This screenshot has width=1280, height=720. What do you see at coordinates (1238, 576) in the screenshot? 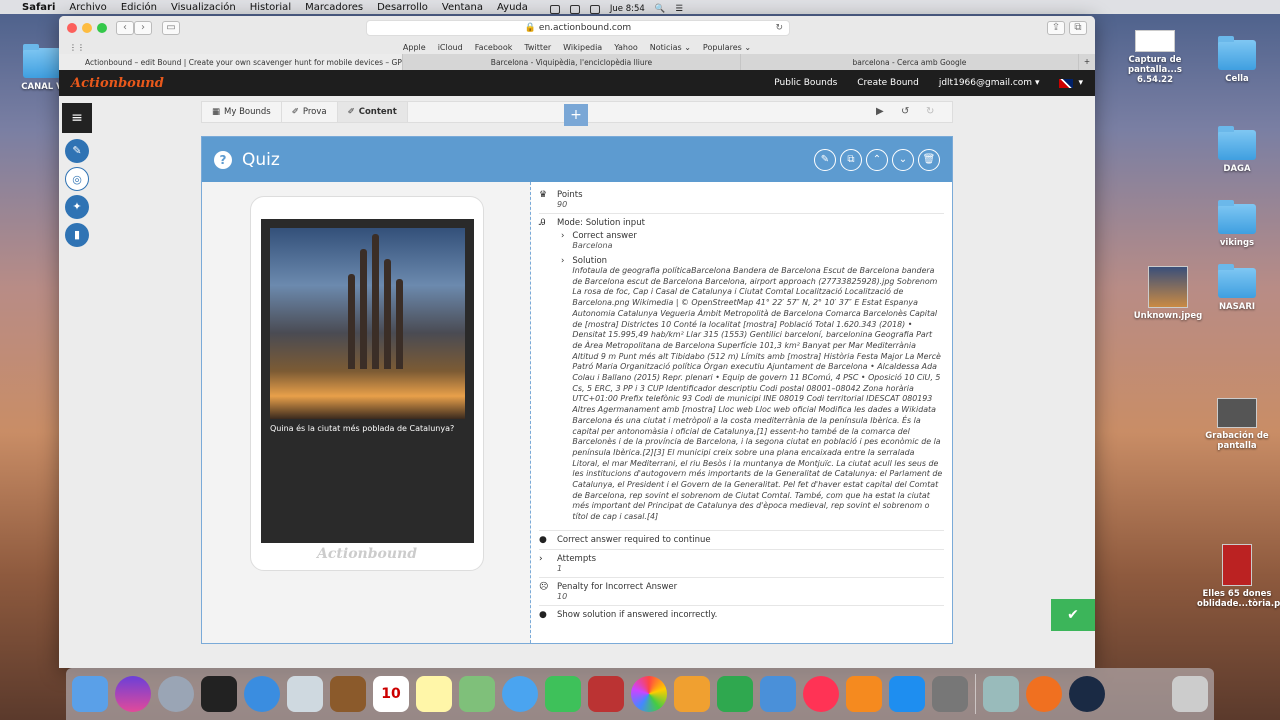
I see `desktop-item-elles-pdf: Elles 65 dones oblidade...tòria.pdf` at bounding box center [1238, 576].